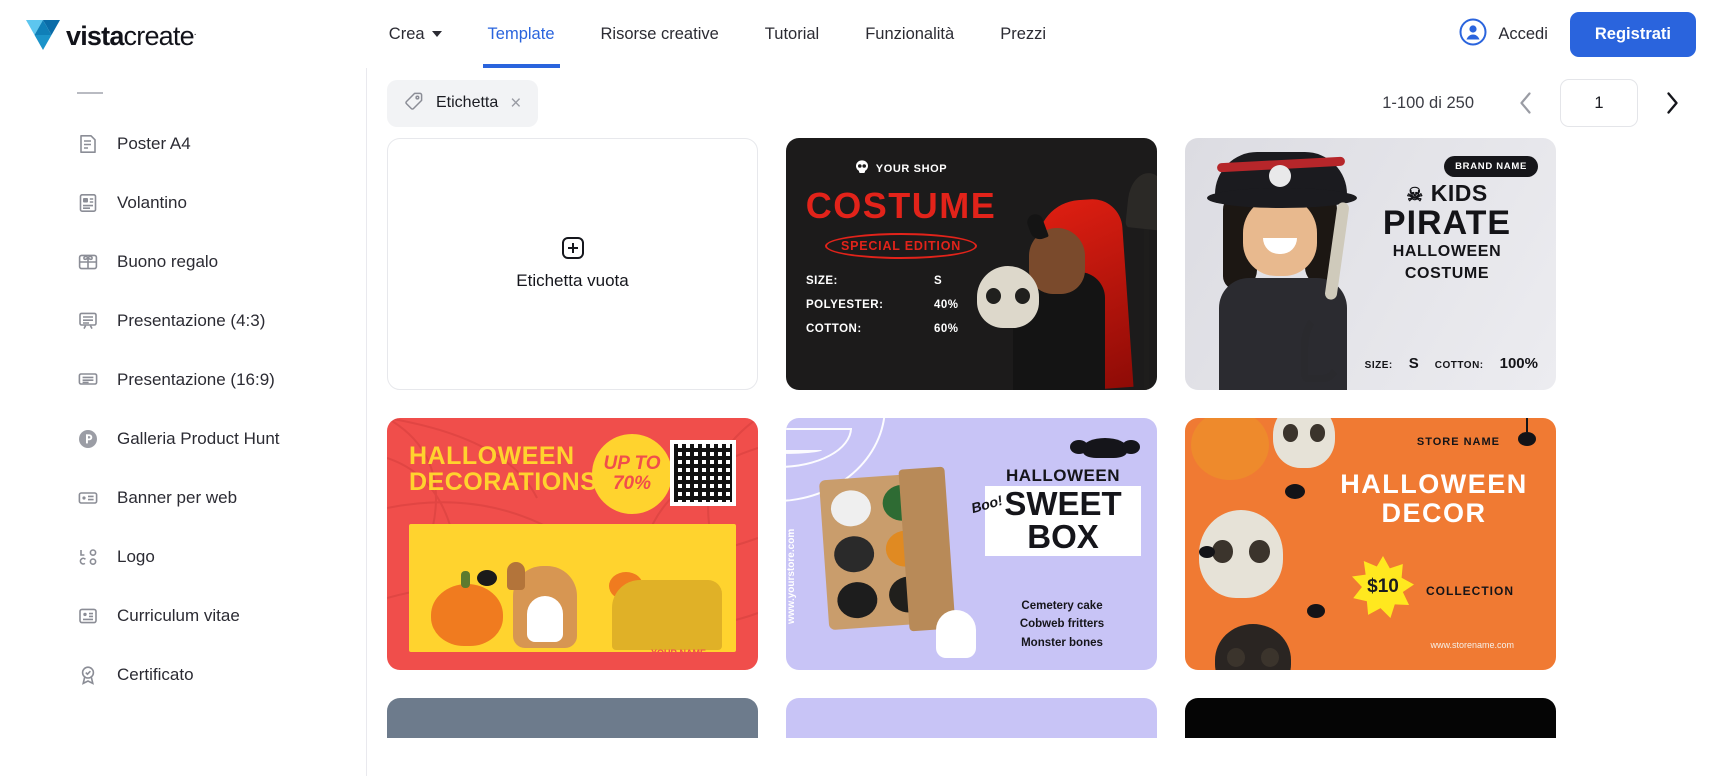 This screenshot has height=776, width=1722. Describe the element at coordinates (183, 674) in the screenshot. I see `sidebar-item-certificato: Certificato` at that location.